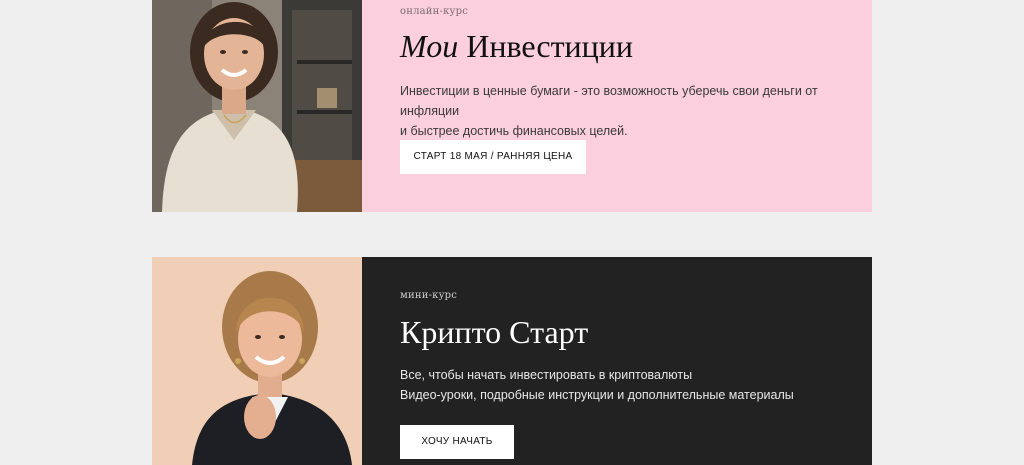 Image resolution: width=1024 pixels, height=465 pixels. I want to click on course-title-rest: Инвестиции, so click(550, 46).